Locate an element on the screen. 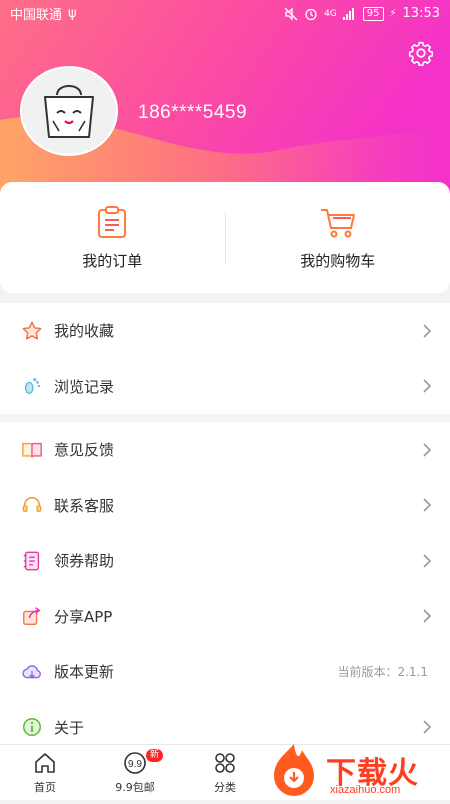 The height and width of the screenshot is (804, 450). menu-label: 领券帮助 is located at coordinates (238, 560).